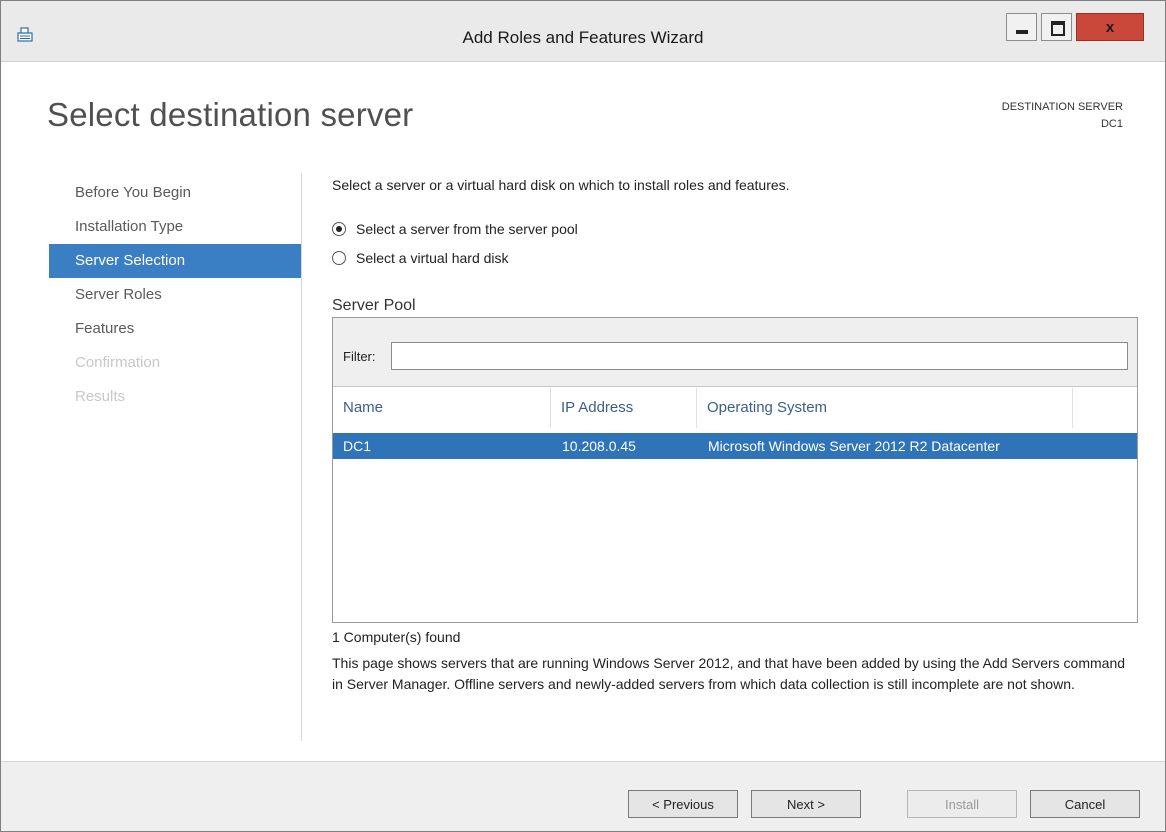 Image resolution: width=1166 pixels, height=832 pixels. I want to click on nav-item-server-selection: Server Selection, so click(175, 261).